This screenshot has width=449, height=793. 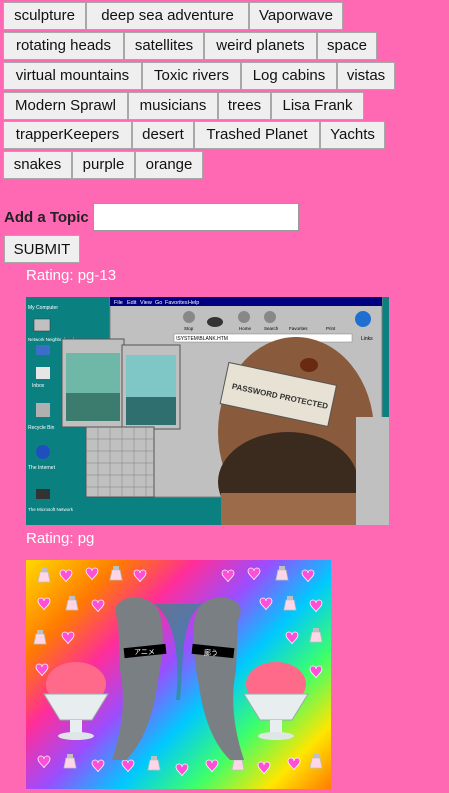 What do you see at coordinates (43, 308) in the screenshot?
I see `desktop-icon-label: My Computer` at bounding box center [43, 308].